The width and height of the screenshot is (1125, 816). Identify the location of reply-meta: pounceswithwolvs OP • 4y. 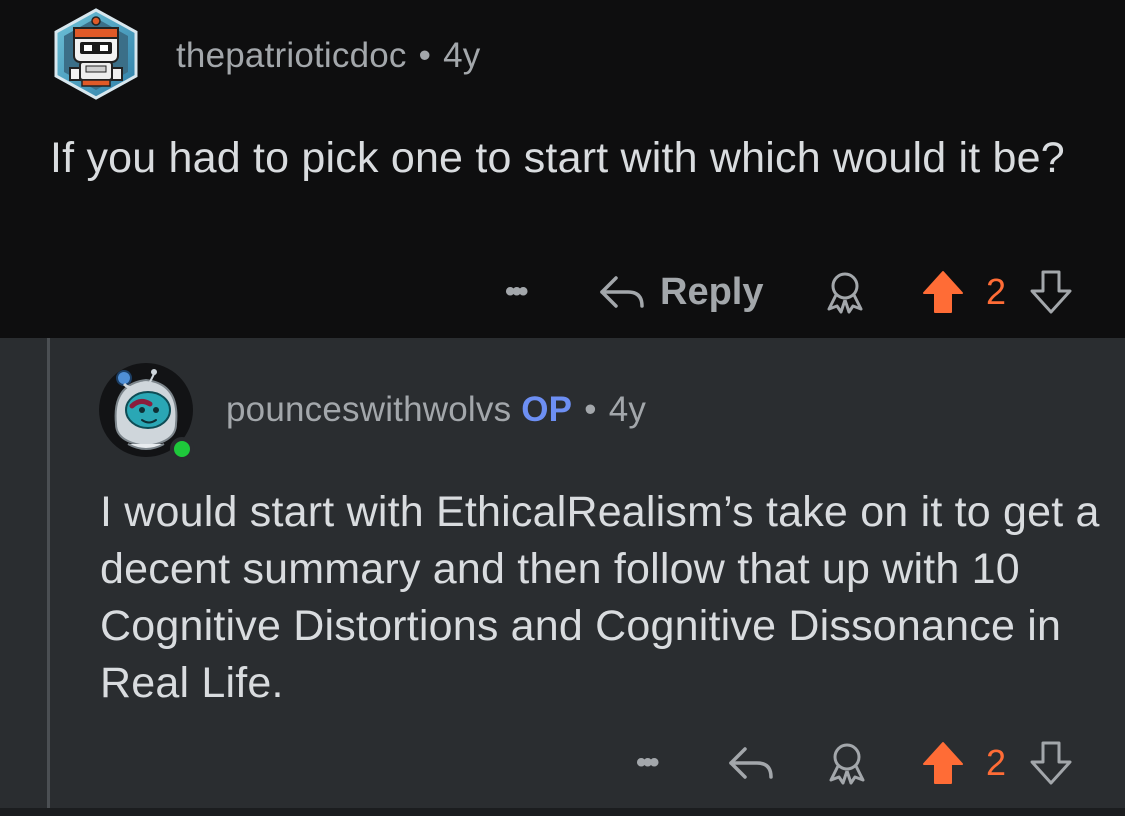
(436, 410).